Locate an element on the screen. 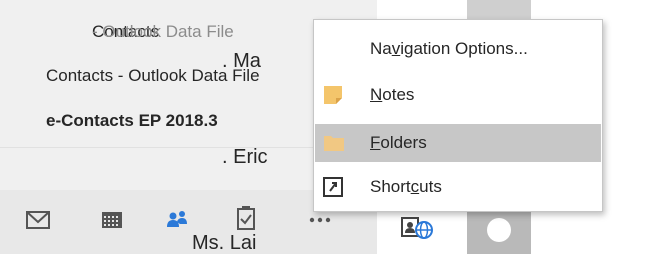 The image size is (652, 255). mail-icon is located at coordinates (46, 220).